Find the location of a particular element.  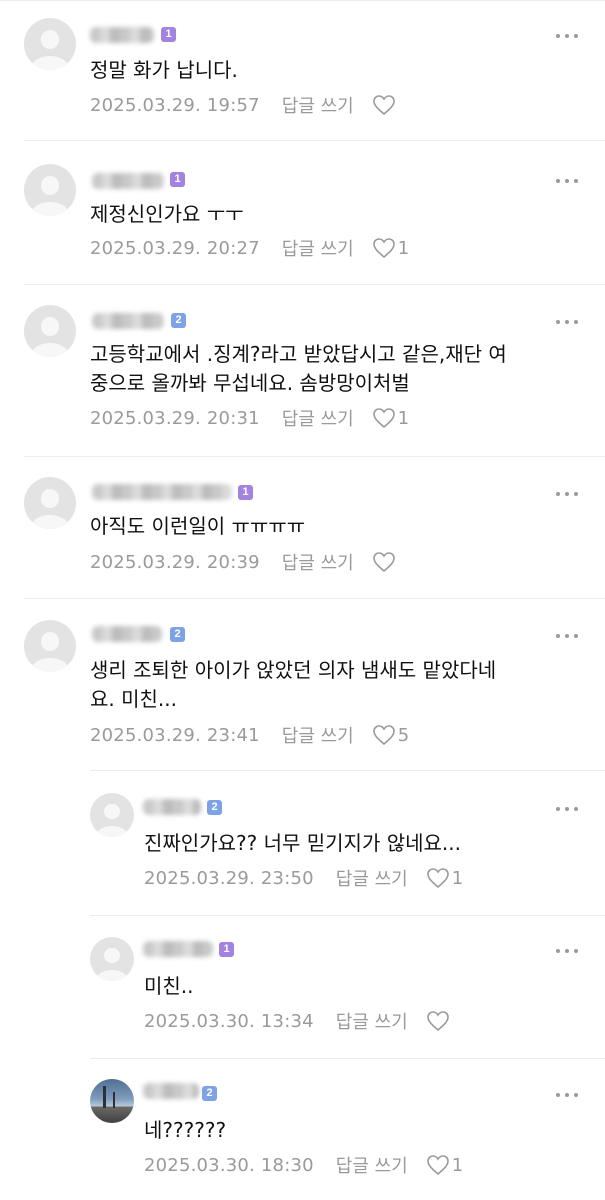

reply-text: 미친.. is located at coordinates (169, 986).